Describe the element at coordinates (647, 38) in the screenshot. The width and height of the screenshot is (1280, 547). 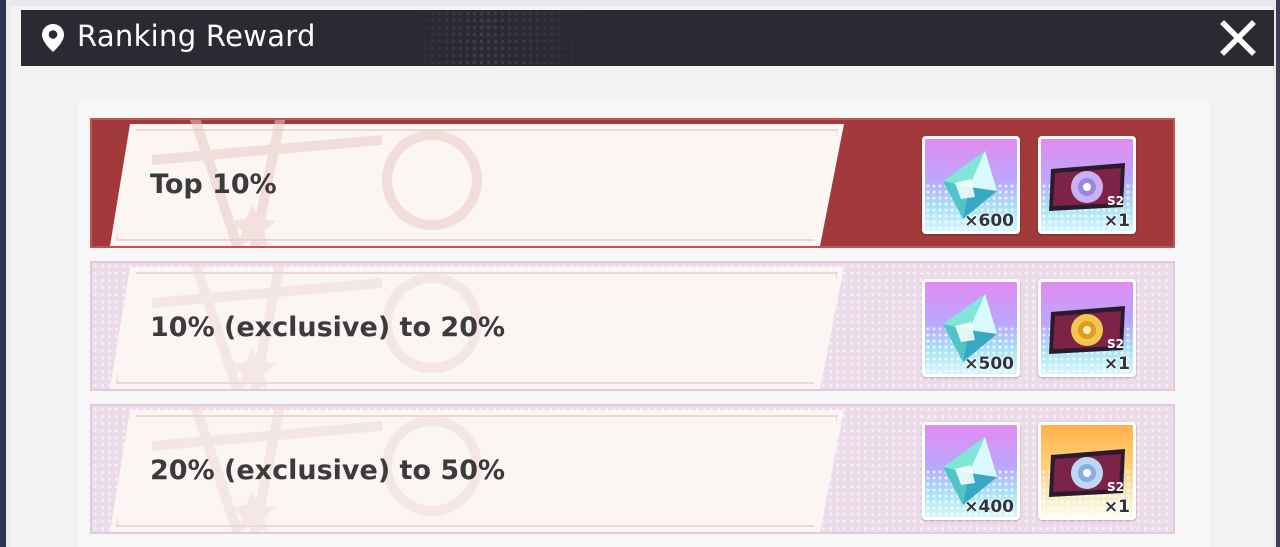
I see `title-bar: Ranking Reward` at that location.